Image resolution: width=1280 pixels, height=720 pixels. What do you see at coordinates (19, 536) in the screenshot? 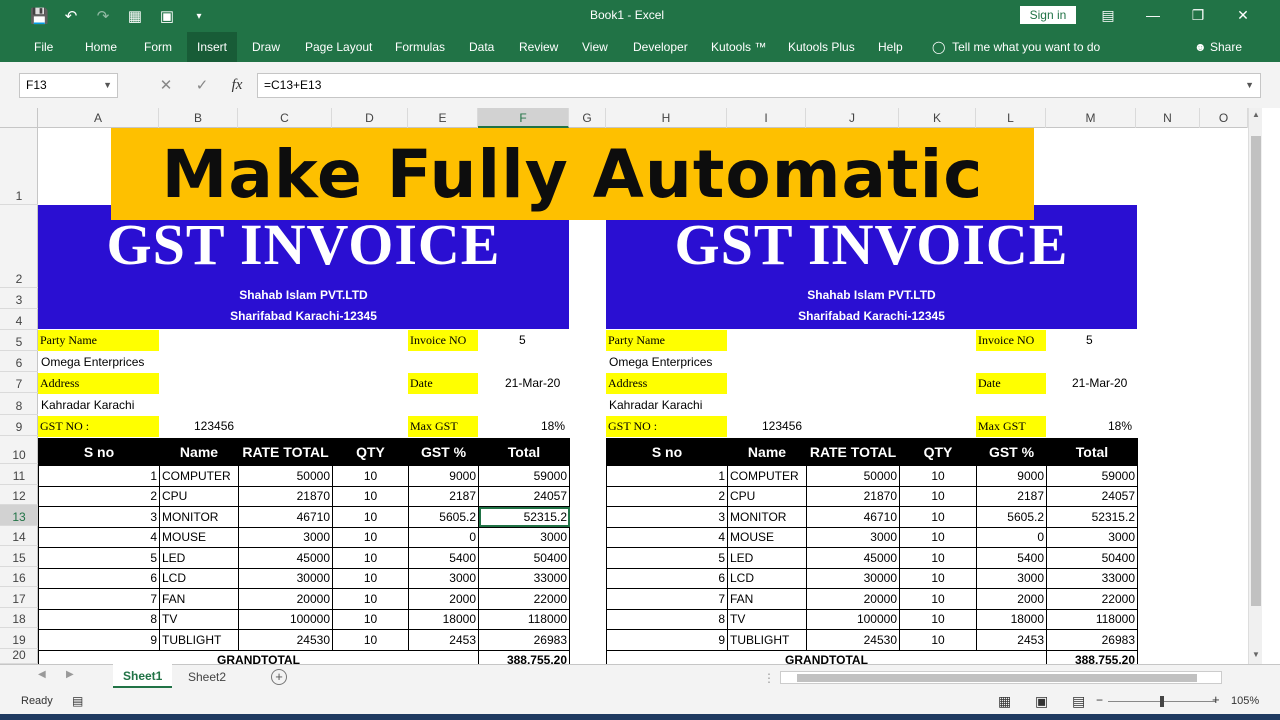
I see `row-header: 14` at bounding box center [19, 536].